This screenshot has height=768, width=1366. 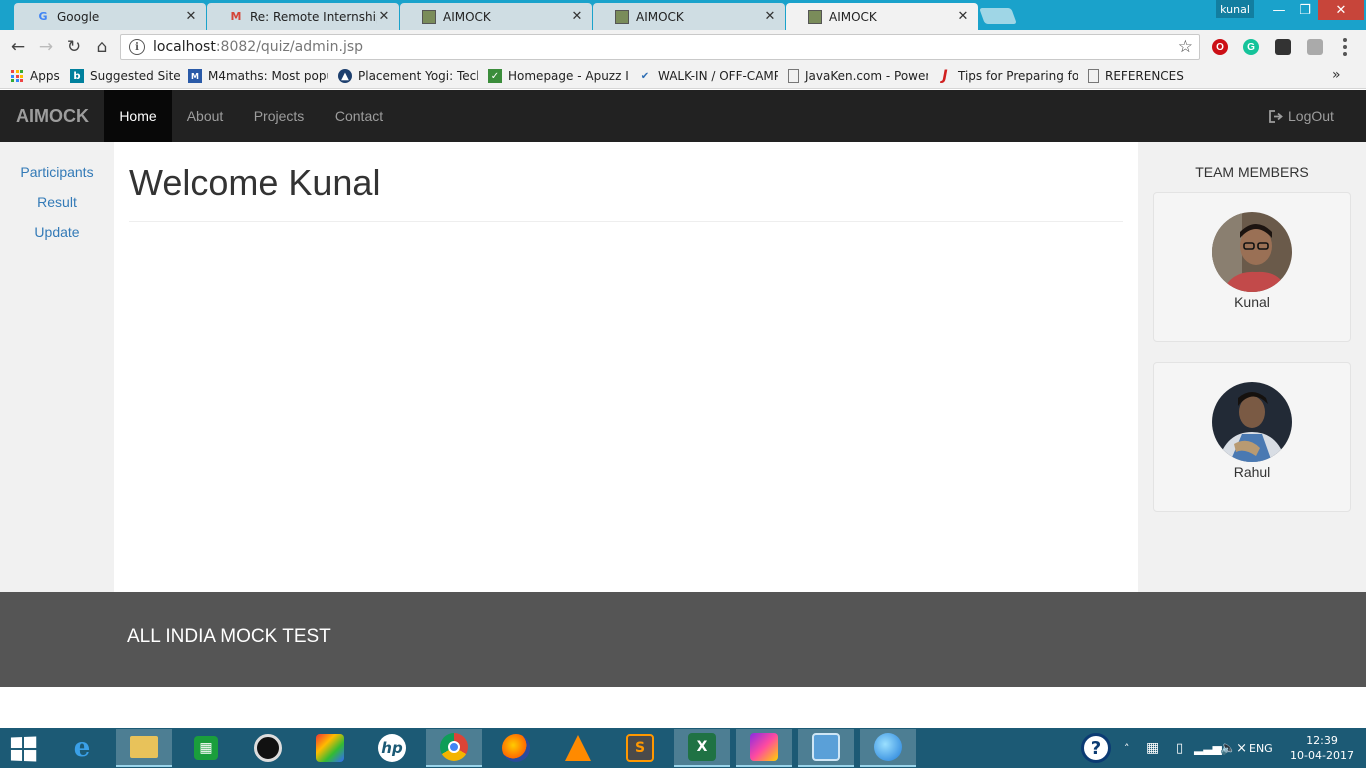 I want to click on vlc-icon, so click(x=578, y=748).